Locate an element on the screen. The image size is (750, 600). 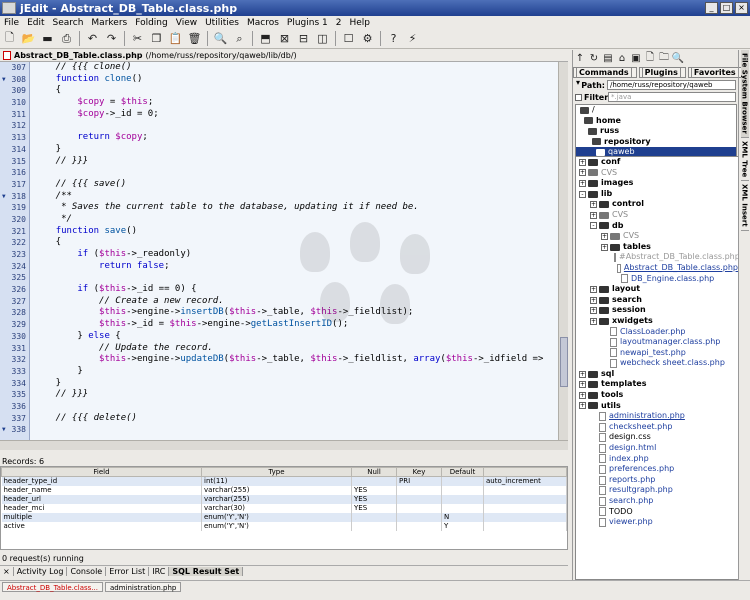
line-number: 318 is located at coordinates (14, 197).